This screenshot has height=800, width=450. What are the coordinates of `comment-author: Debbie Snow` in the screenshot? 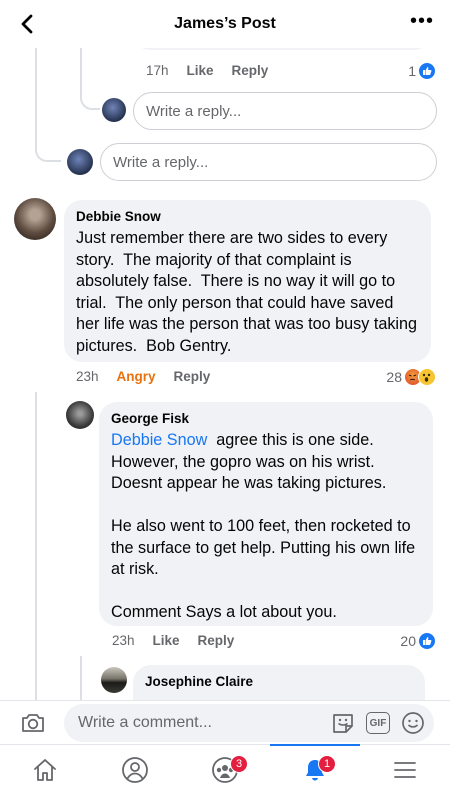 It's located at (247, 216).